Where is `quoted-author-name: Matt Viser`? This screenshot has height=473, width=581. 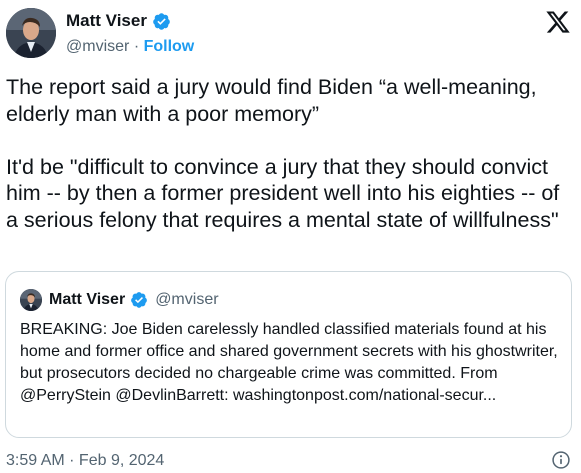
quoted-author-name: Matt Viser is located at coordinates (87, 299).